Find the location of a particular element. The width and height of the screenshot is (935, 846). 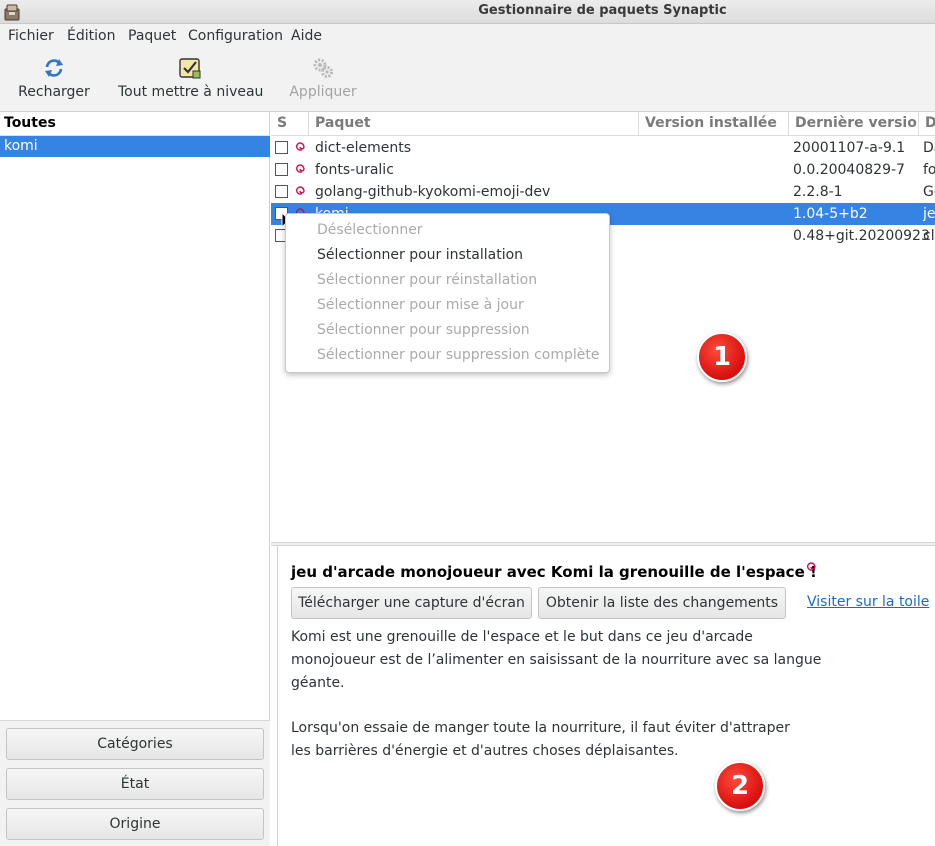

latest-version: 0.48+git.20200923 is located at coordinates (861, 236).